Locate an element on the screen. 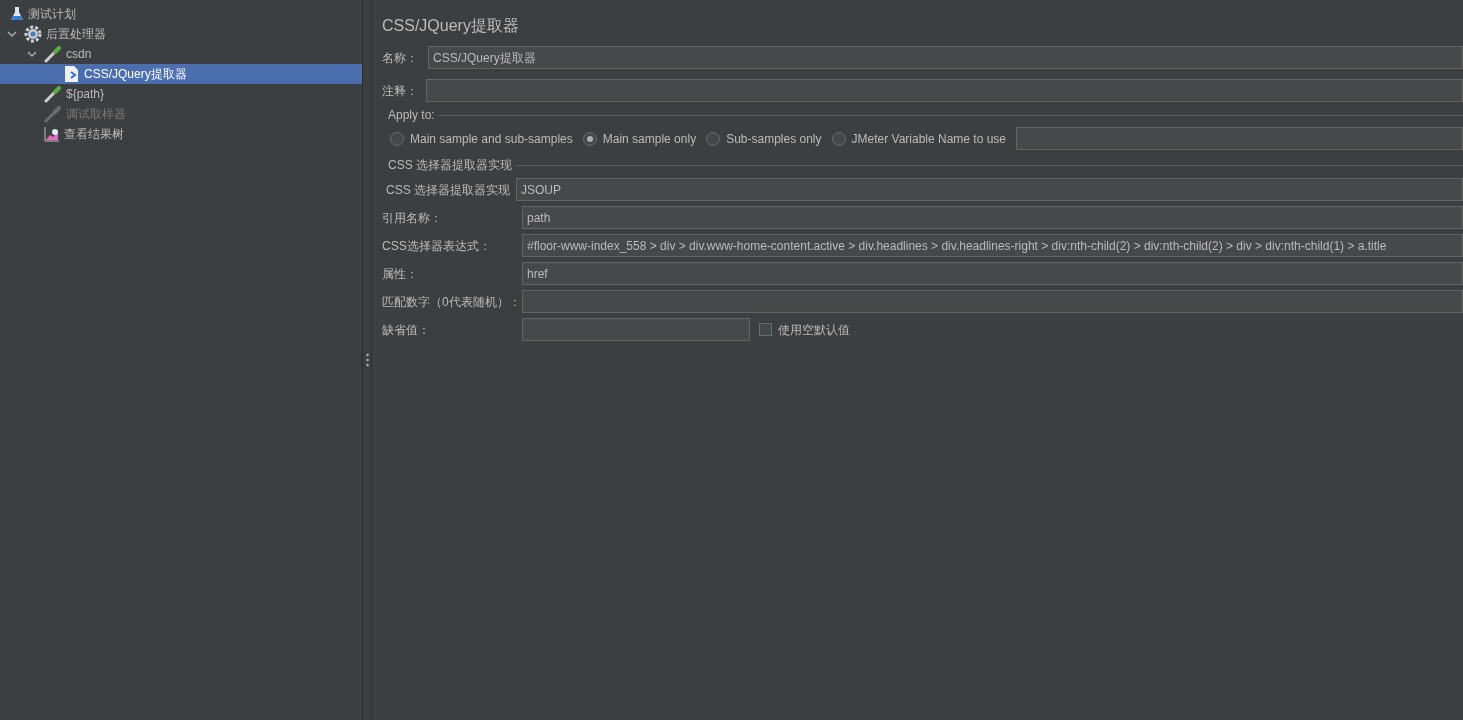  name-input: CSS/JQuery提取器 is located at coordinates (945, 57).